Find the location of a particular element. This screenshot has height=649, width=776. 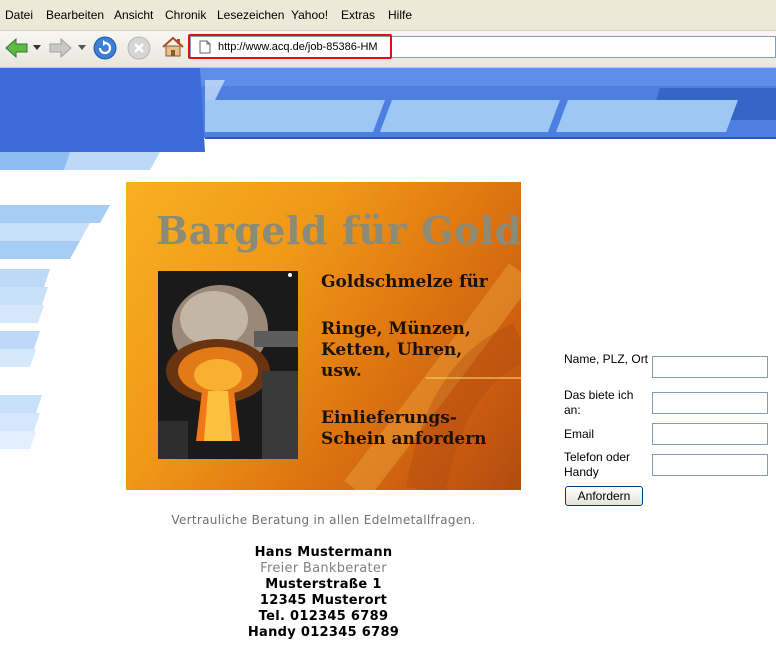

offer-label: Das biete ich an: is located at coordinates (599, 402).